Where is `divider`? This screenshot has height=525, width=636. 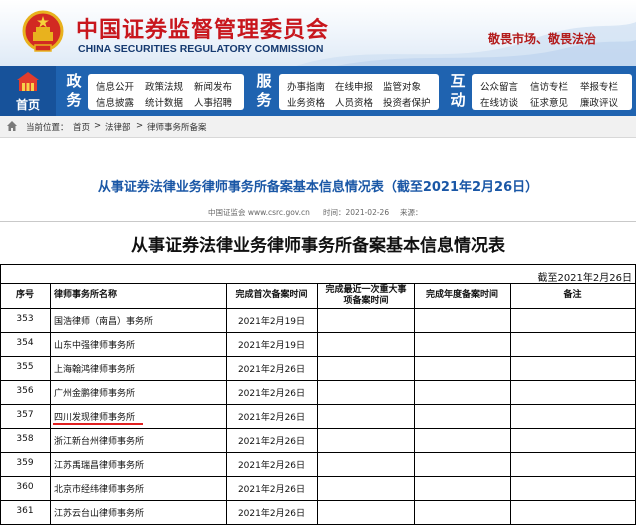 divider is located at coordinates (318, 221).